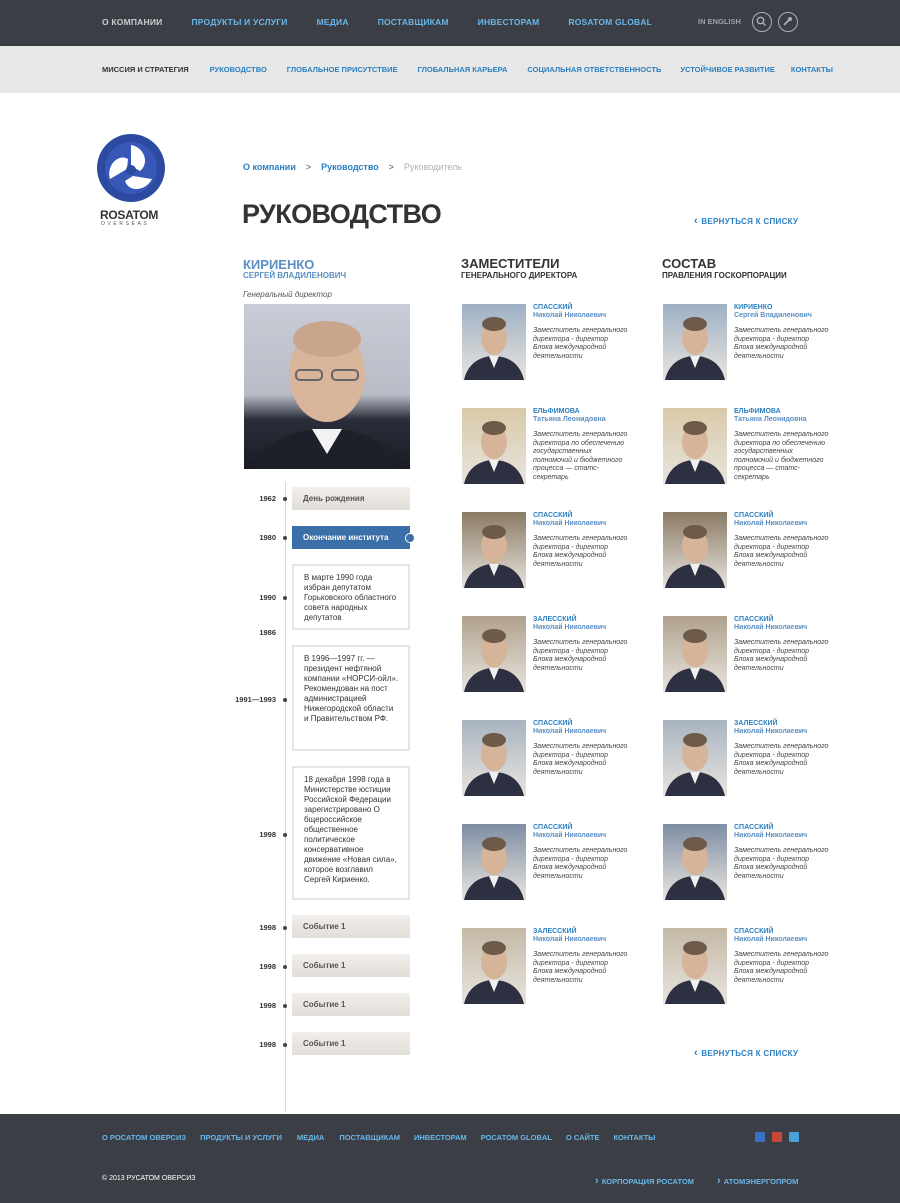 This screenshot has width=900, height=1203. What do you see at coordinates (350, 167) in the screenshot?
I see `breadcrumb-management: Руководство` at bounding box center [350, 167].